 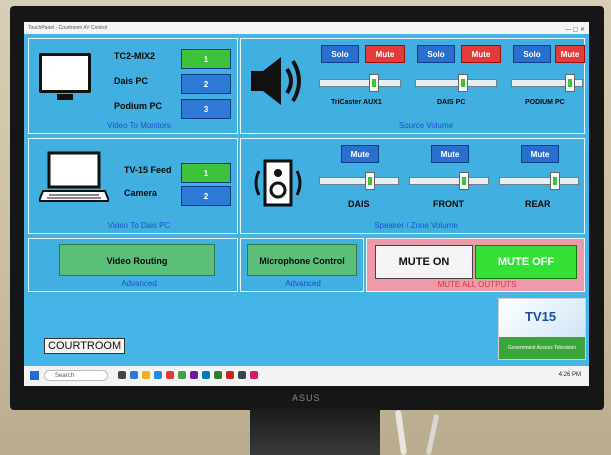 I want to click on task-view-icon, so click(x=122, y=375).